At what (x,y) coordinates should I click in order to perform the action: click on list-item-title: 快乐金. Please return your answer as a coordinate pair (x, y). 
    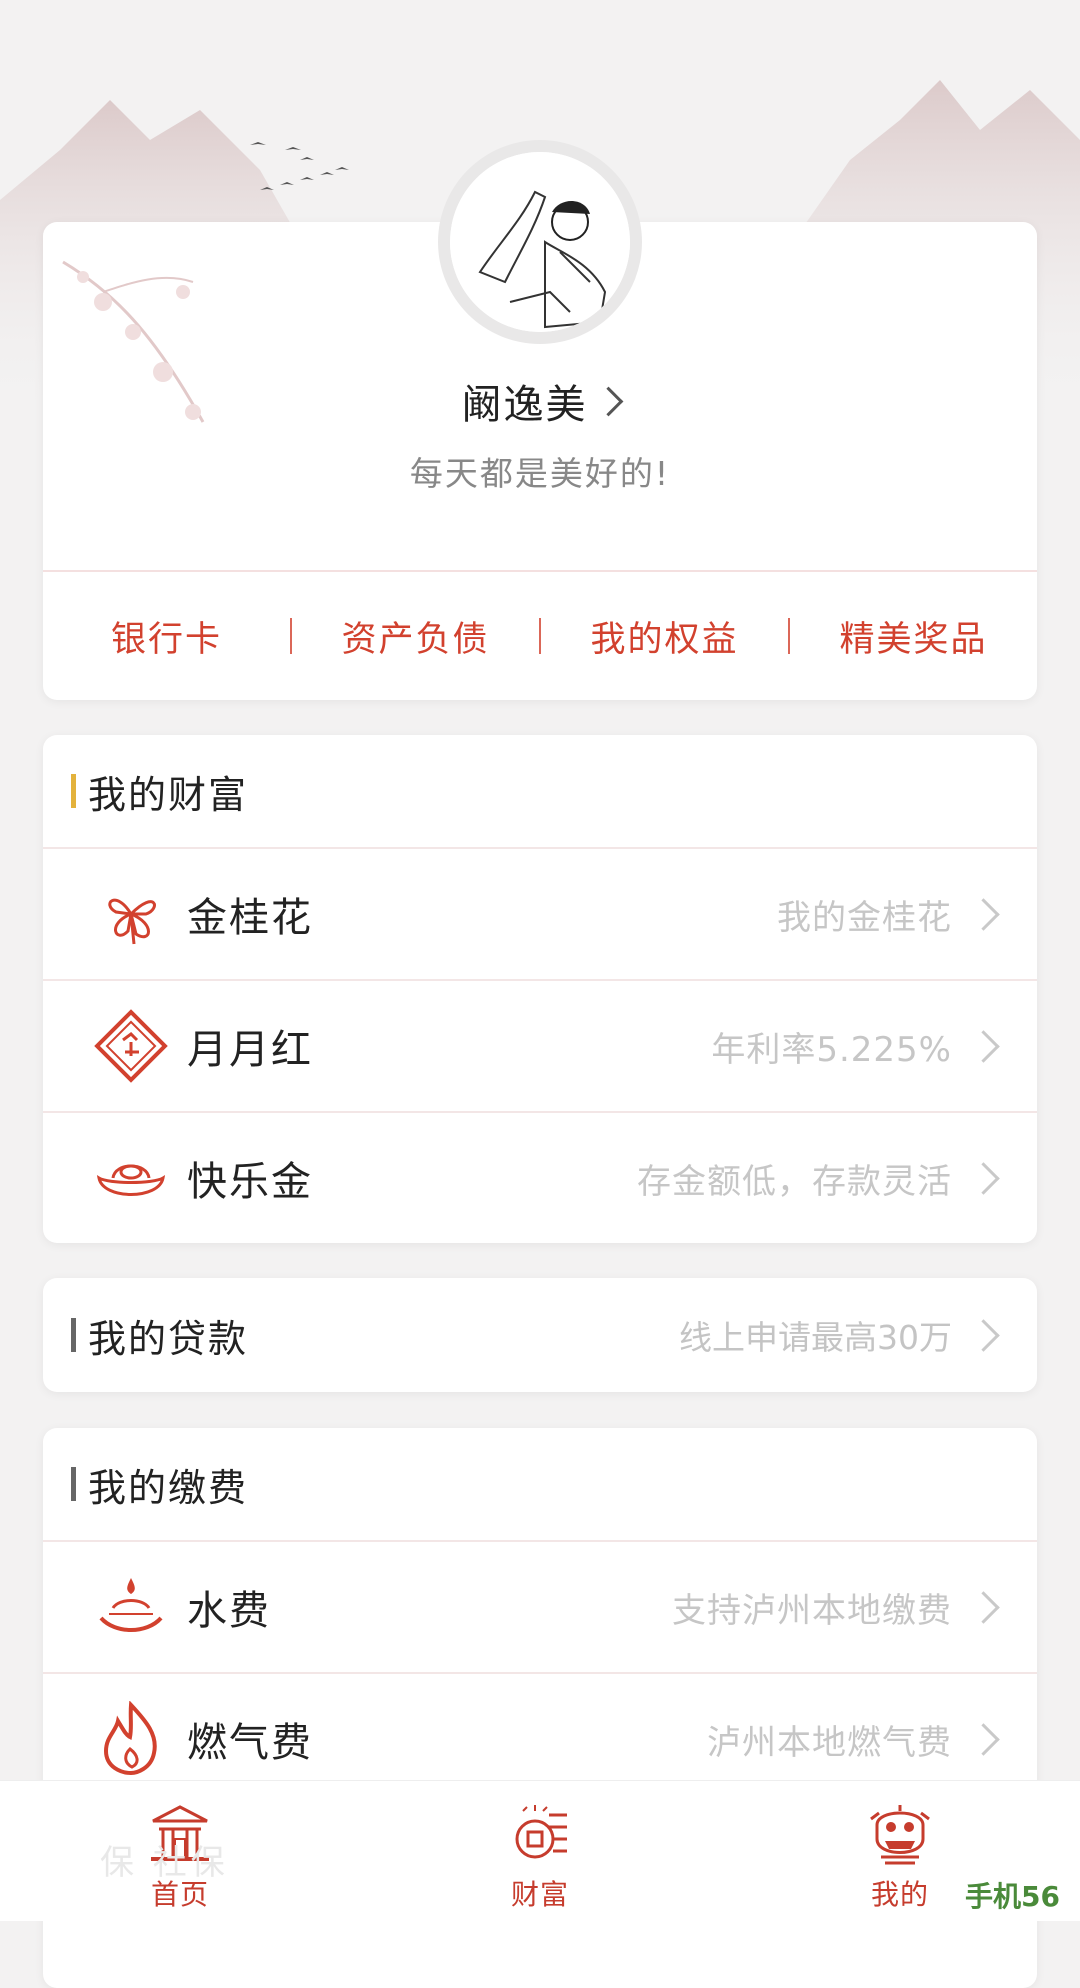
    Looking at the image, I should click on (250, 1182).